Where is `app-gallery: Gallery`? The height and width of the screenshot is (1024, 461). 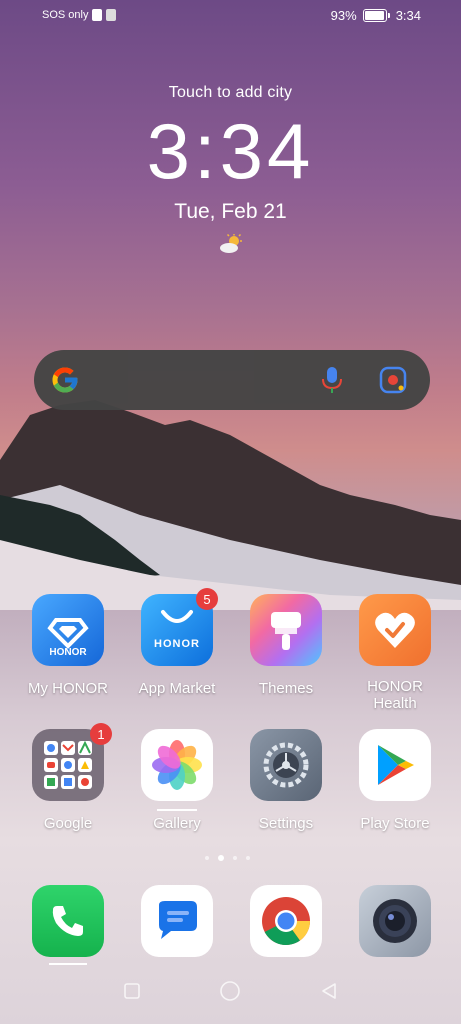
app-gallery: Gallery is located at coordinates (177, 780).